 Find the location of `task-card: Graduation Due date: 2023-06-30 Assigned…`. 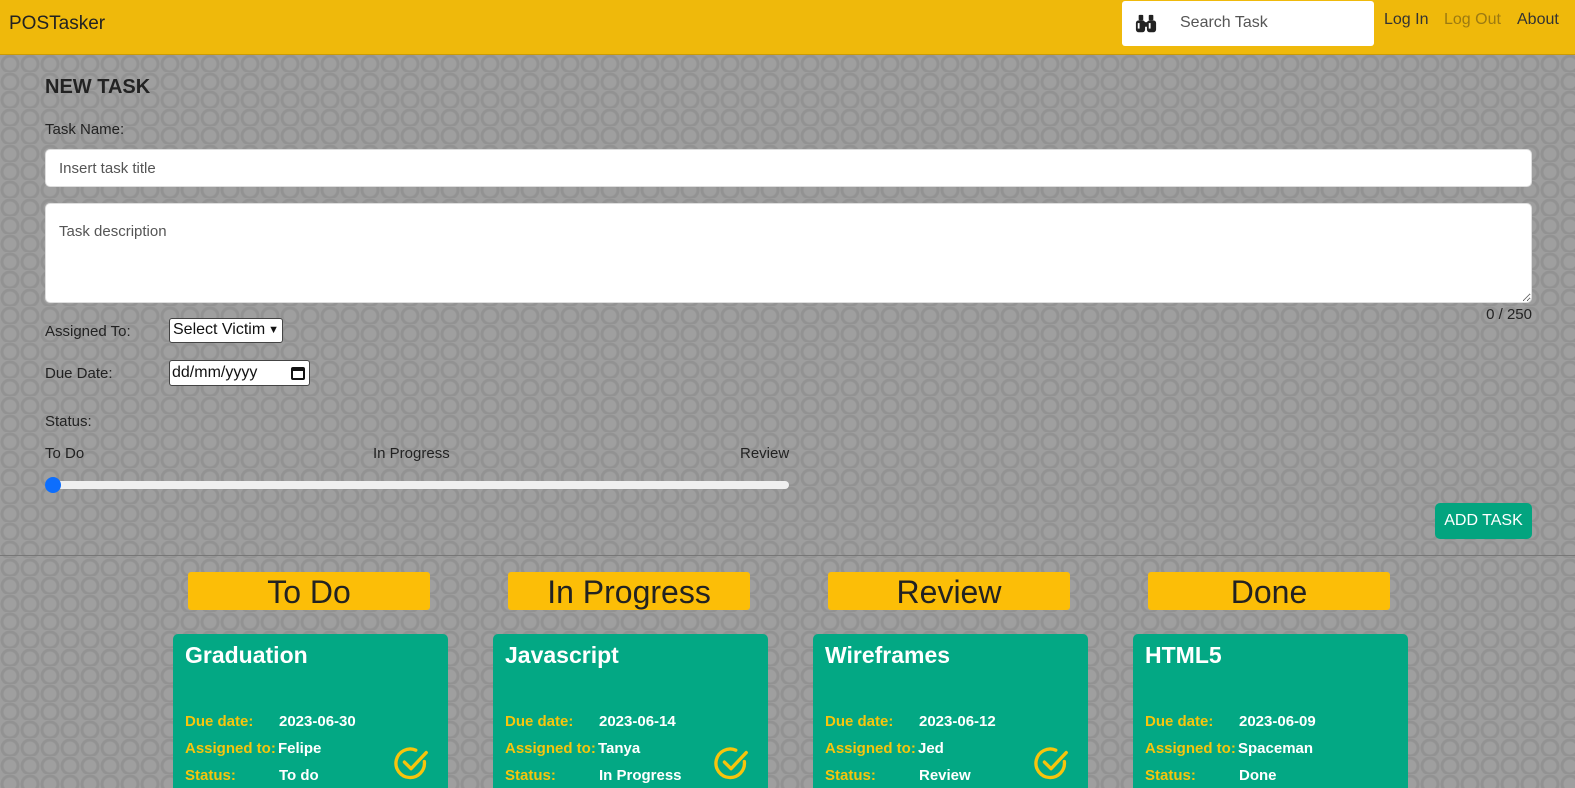

task-card: Graduation Due date: 2023-06-30 Assigned… is located at coordinates (310, 711).